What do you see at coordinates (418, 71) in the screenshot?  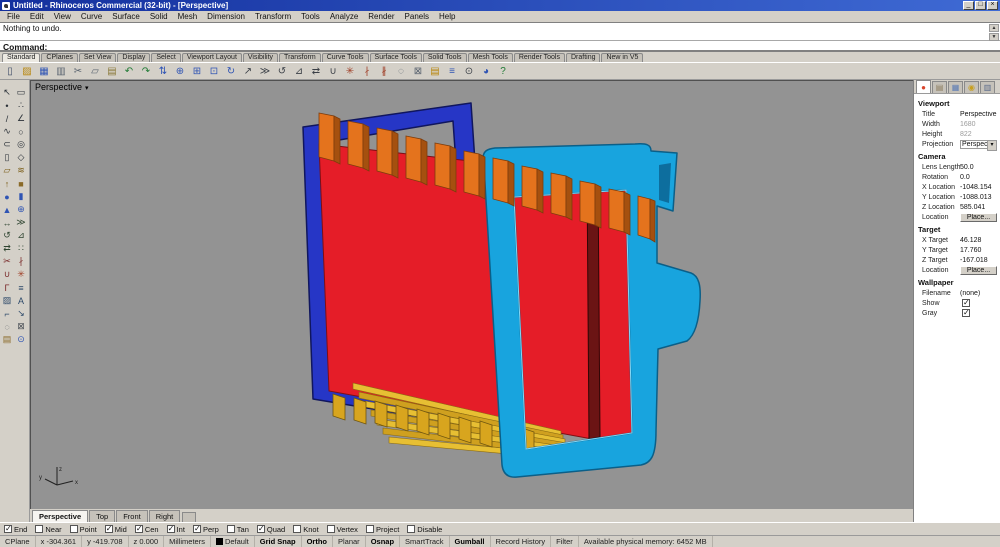 I see `lock-icon: ⊠` at bounding box center [418, 71].